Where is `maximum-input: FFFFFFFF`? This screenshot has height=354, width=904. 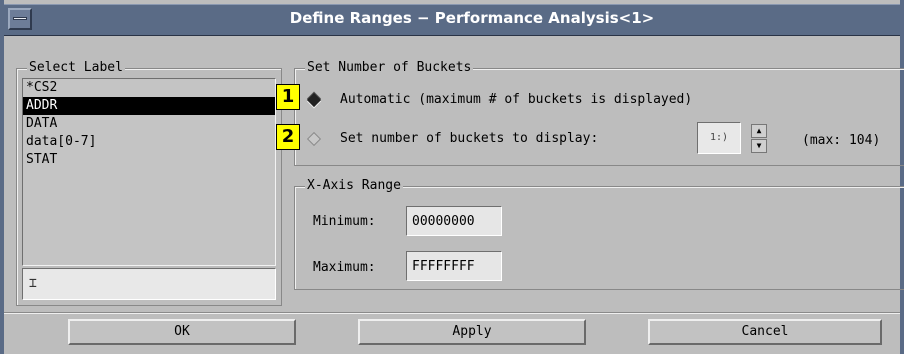 maximum-input: FFFFFFFF is located at coordinates (454, 266).